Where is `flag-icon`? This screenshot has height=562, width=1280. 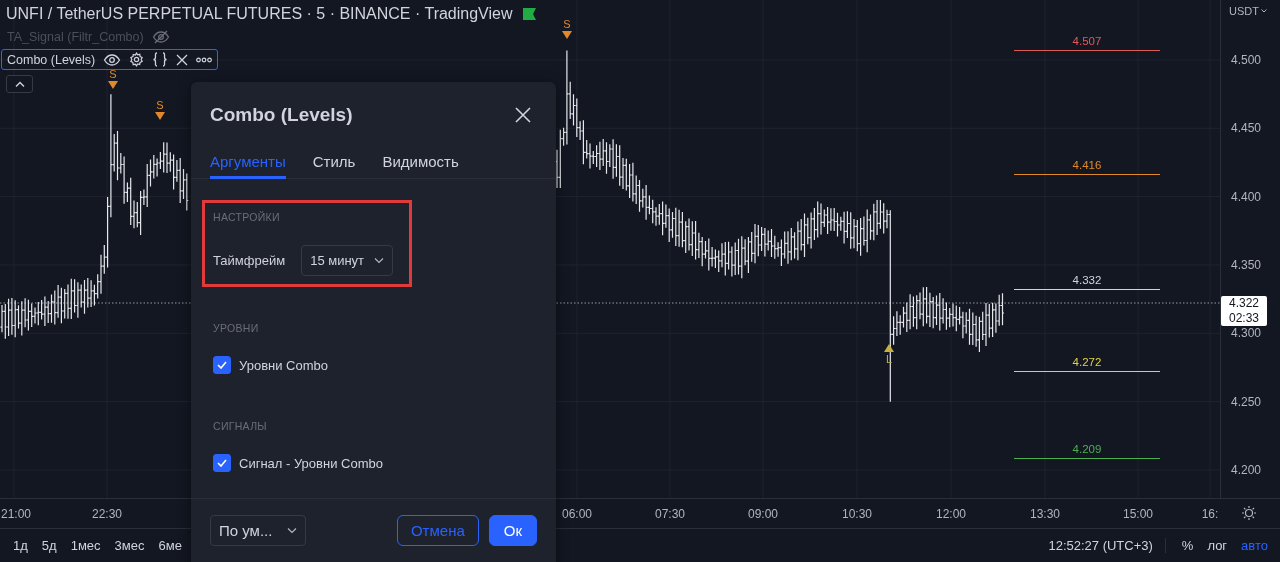
flag-icon is located at coordinates (529, 14).